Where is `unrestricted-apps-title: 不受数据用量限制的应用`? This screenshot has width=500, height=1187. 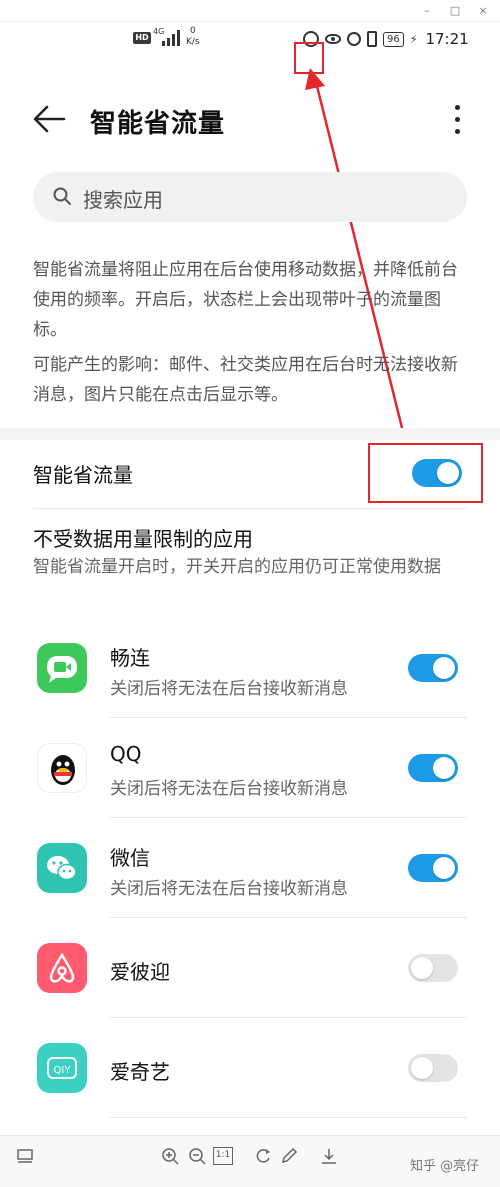
unrestricted-apps-title: 不受数据用量限制的应用 is located at coordinates (143, 539).